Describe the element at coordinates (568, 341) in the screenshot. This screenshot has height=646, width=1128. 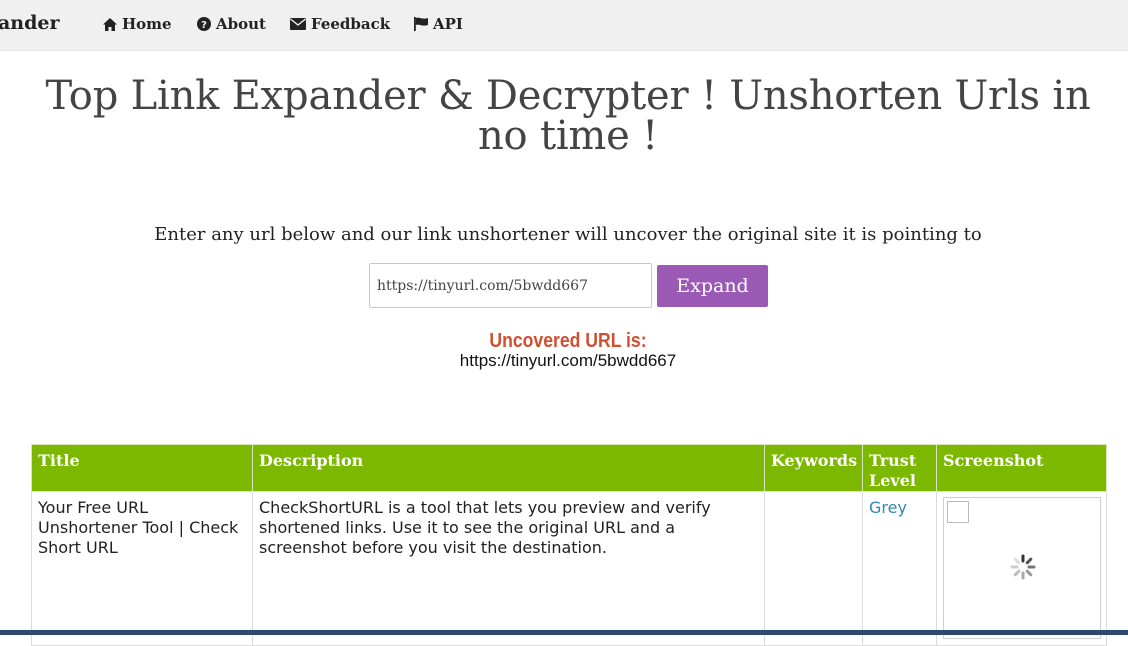
I see `uncovered-url-label: Uncovered URL is:` at that location.